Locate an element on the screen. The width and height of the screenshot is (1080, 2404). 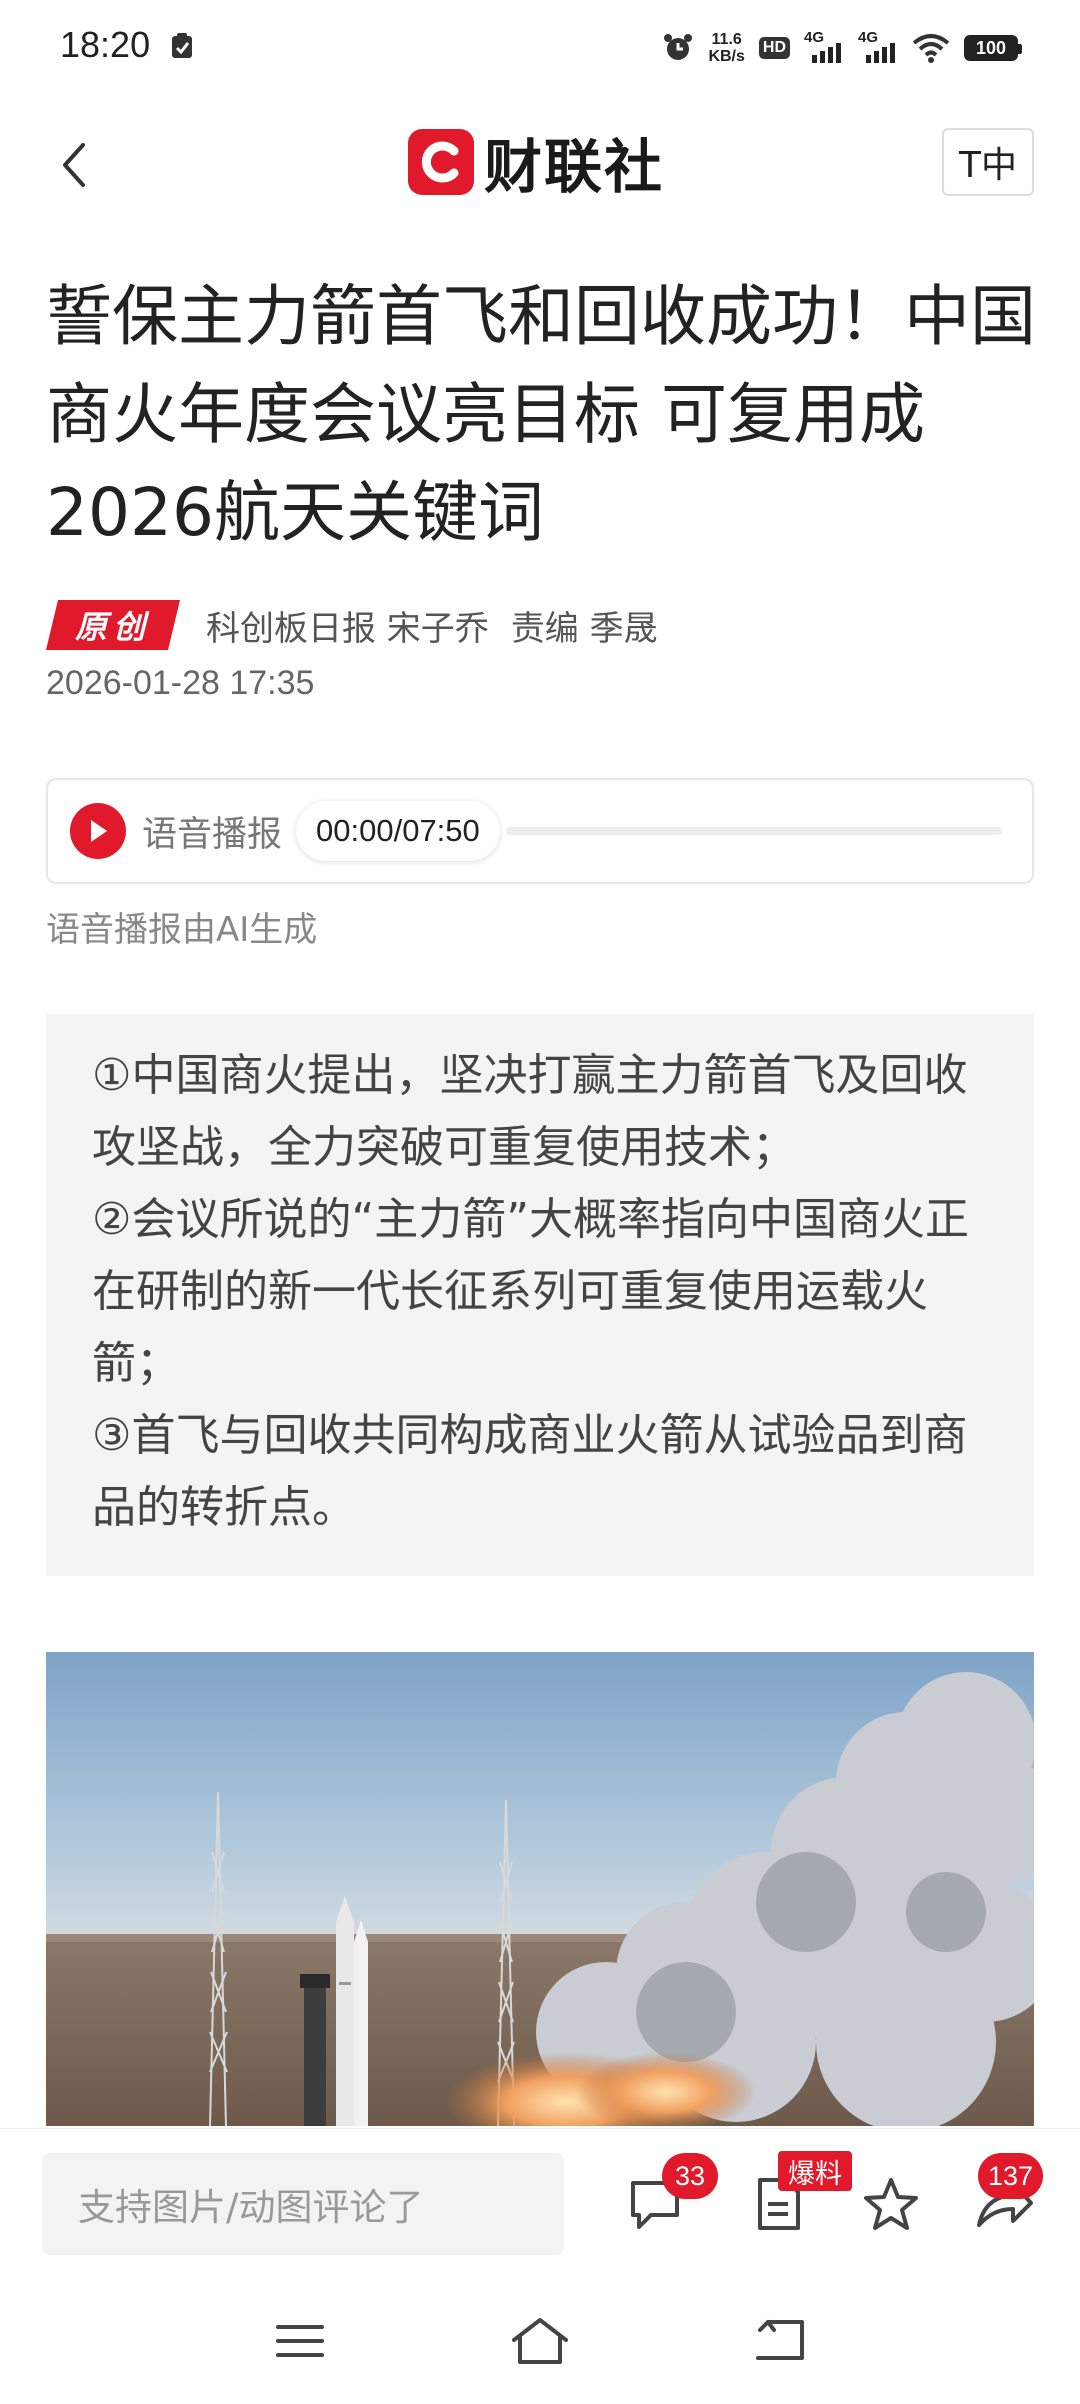
logo-text: 财联社 is located at coordinates (574, 167).